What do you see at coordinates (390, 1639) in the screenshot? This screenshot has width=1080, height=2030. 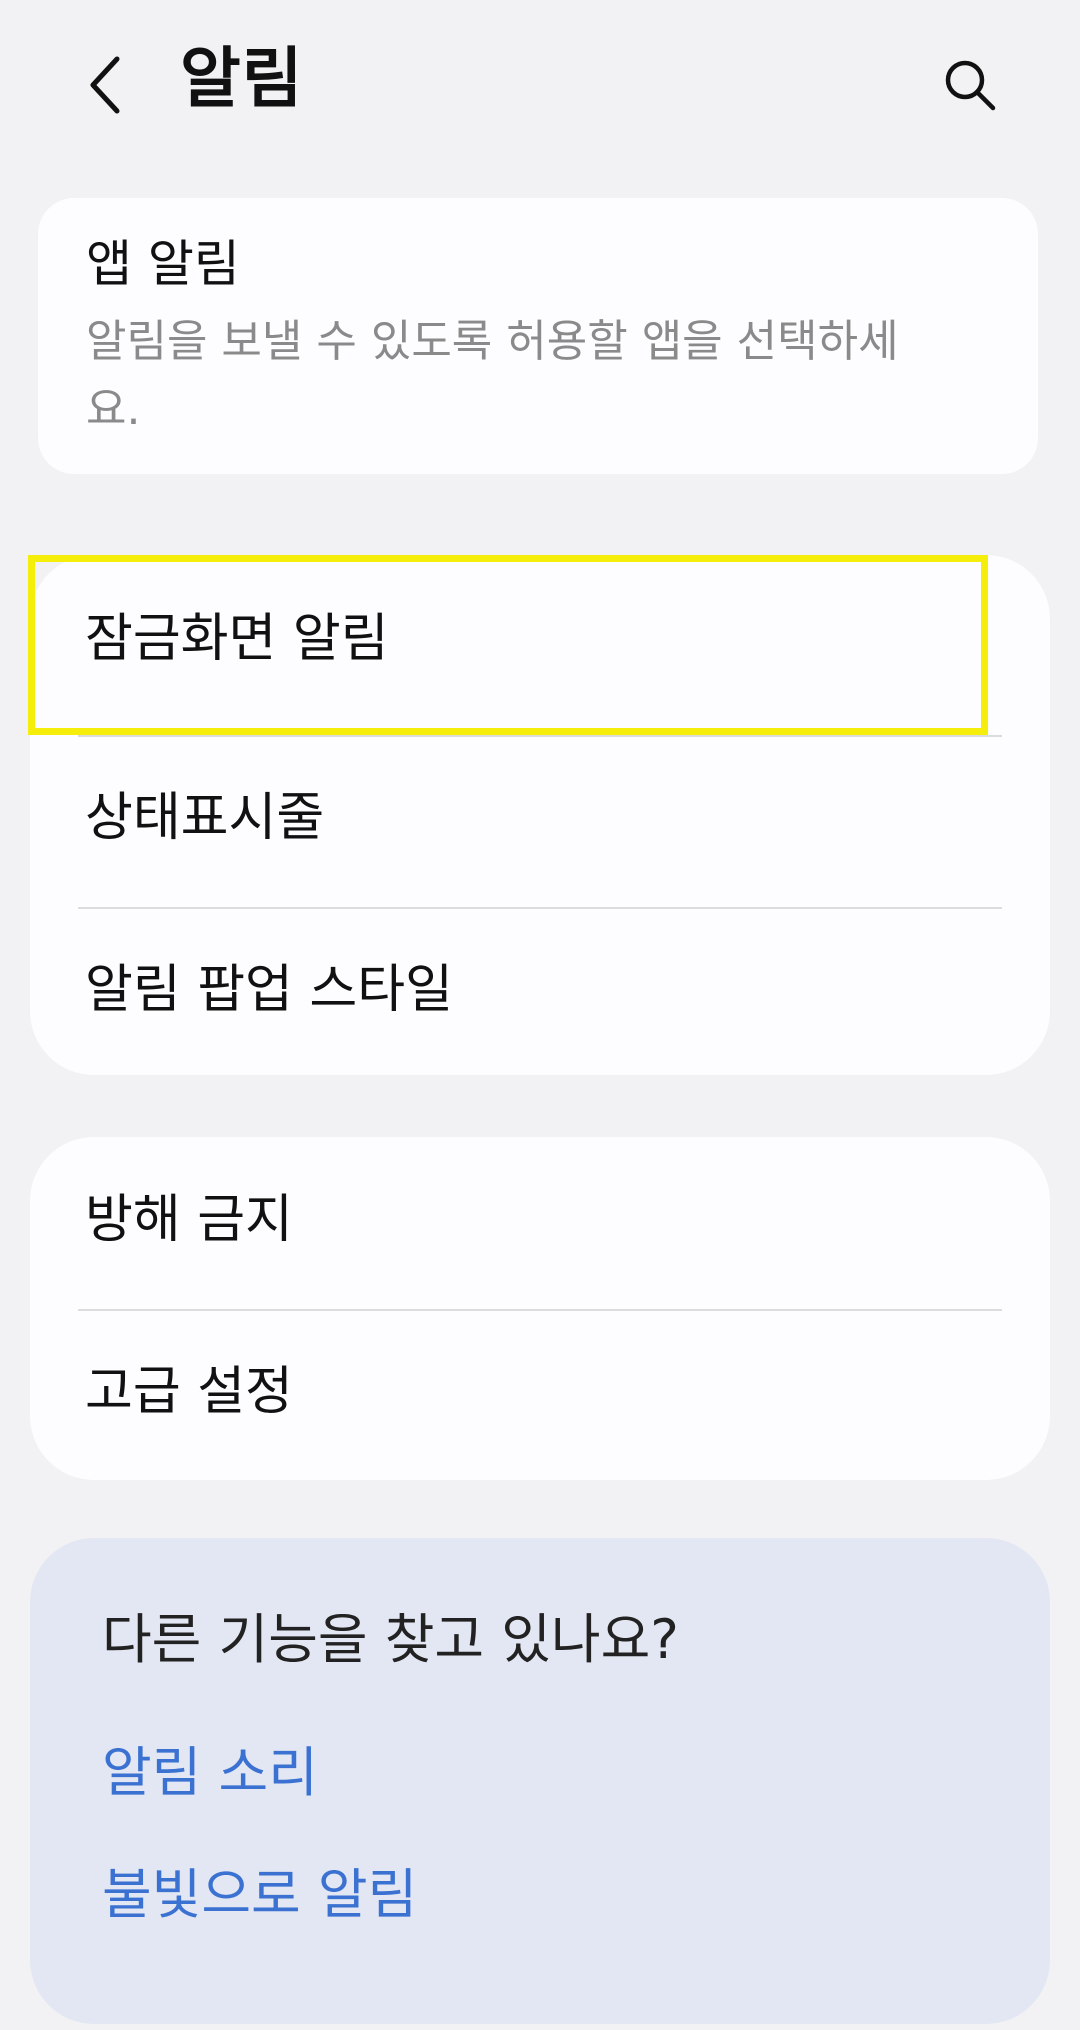 I see `suggestions-title: 다른 기능을 찾고 있나요?` at bounding box center [390, 1639].